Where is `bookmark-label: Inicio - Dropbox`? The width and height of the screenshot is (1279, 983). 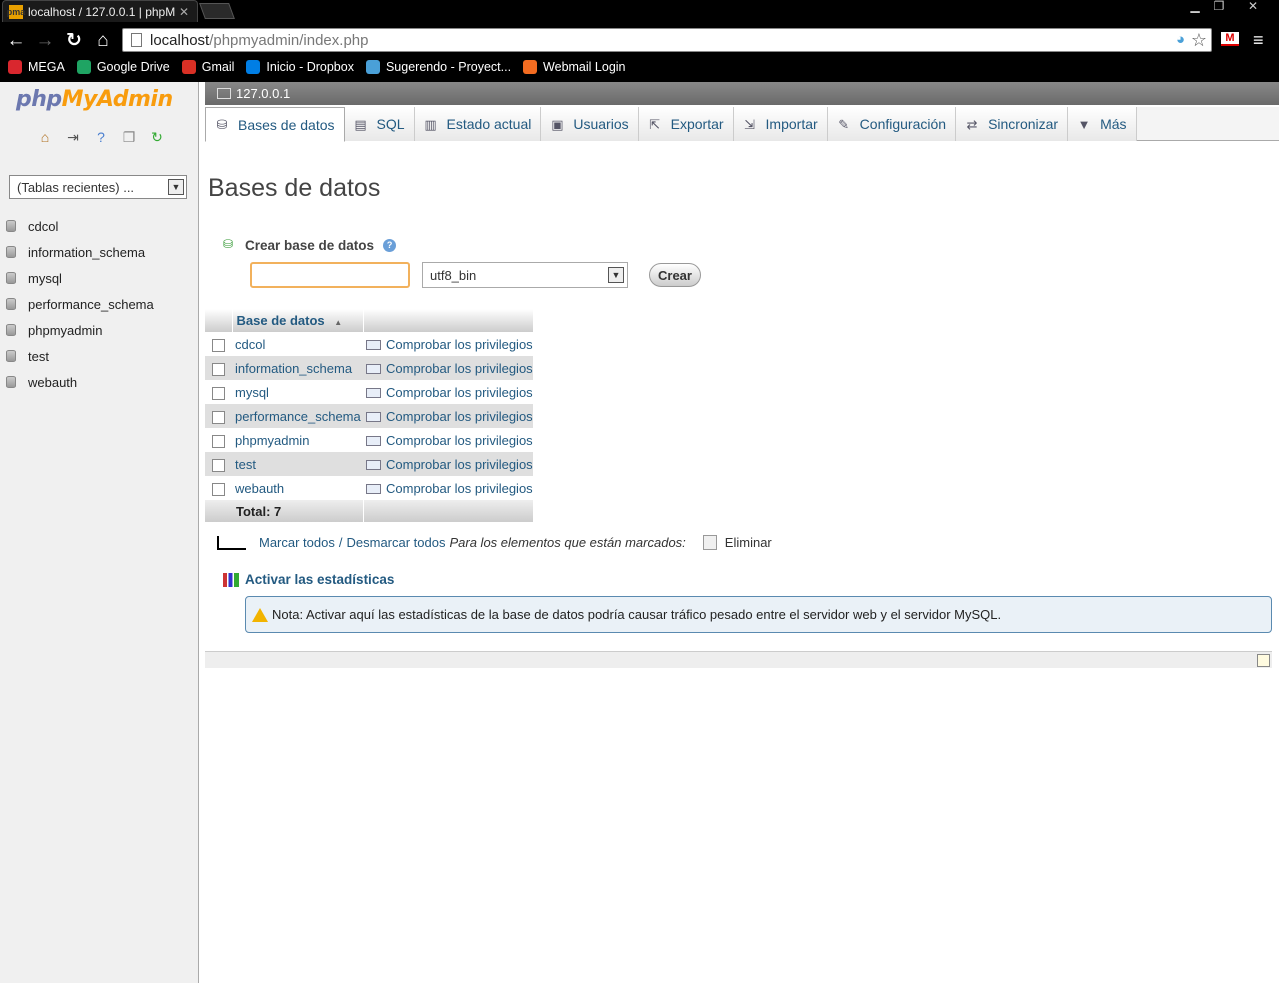
bookmark-label: Inicio - Dropbox is located at coordinates (310, 67).